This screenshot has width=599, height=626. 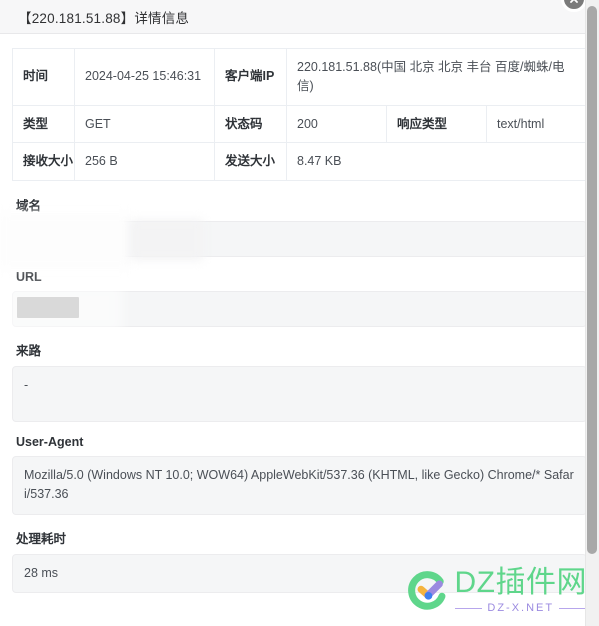 What do you see at coordinates (144, 77) in the screenshot?
I see `time-value: 2024-04-25 15:46:31` at bounding box center [144, 77].